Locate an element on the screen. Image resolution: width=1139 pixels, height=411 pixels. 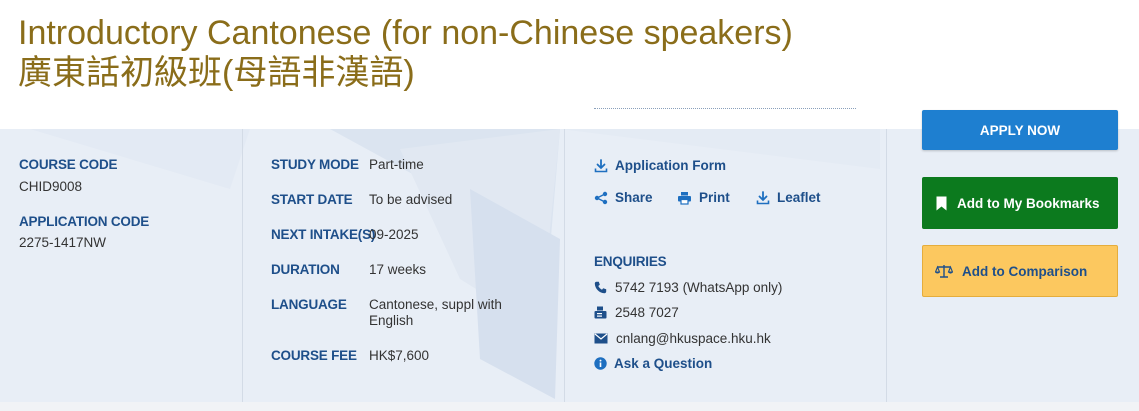
fax-contact: 2548 7027 is located at coordinates (636, 312).